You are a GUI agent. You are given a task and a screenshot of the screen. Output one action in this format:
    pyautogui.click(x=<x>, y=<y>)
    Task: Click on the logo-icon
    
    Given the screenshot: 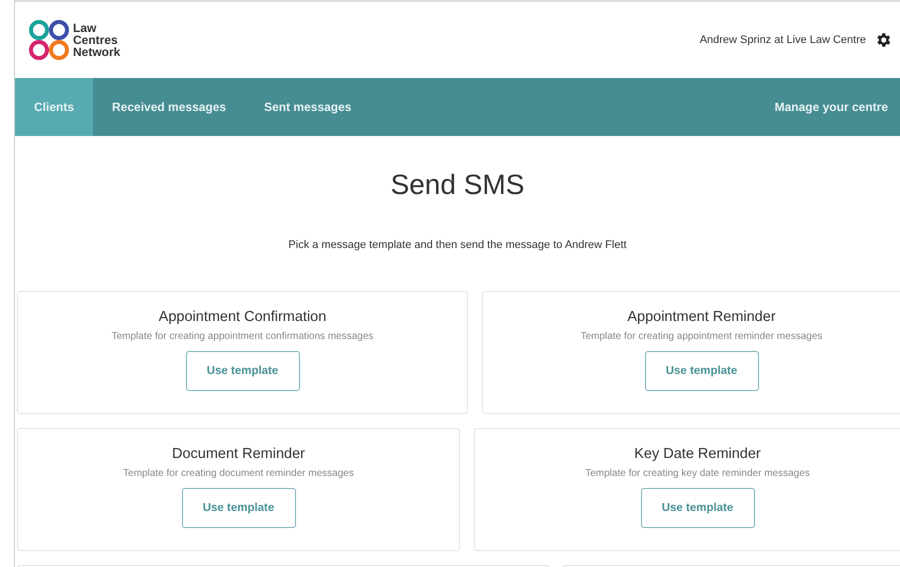 What is the action you would take?
    pyautogui.click(x=49, y=40)
    